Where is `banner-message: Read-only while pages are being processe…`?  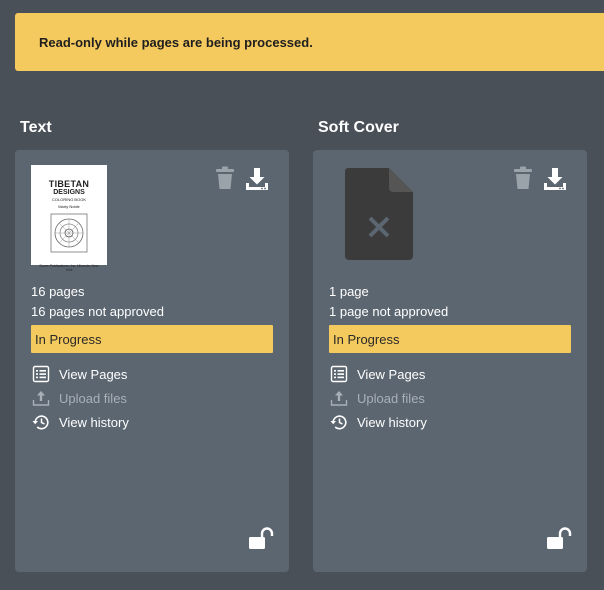 banner-message: Read-only while pages are being processe… is located at coordinates (176, 42).